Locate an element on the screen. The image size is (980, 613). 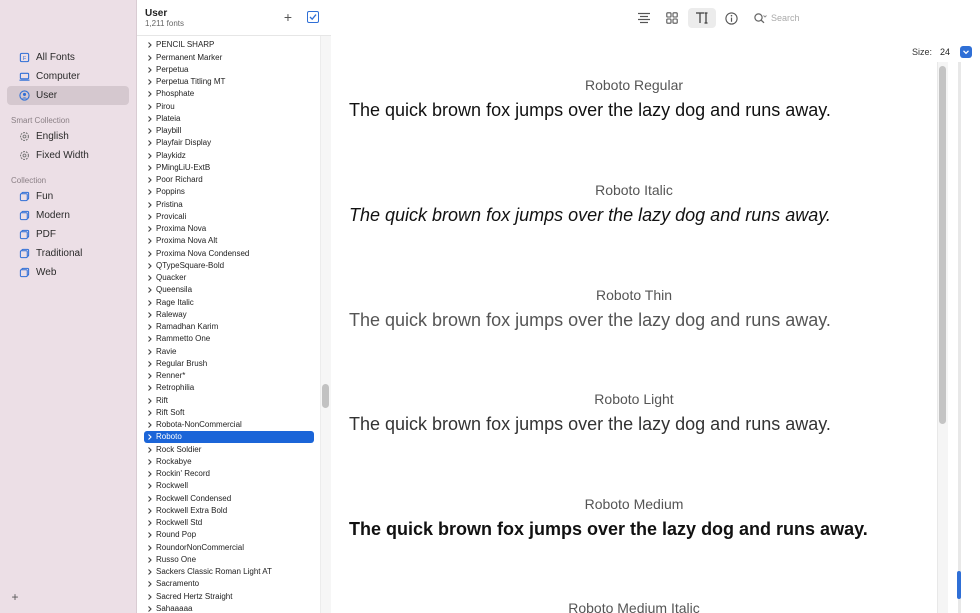
font-list-item: Quacker is located at coordinates (229, 278).